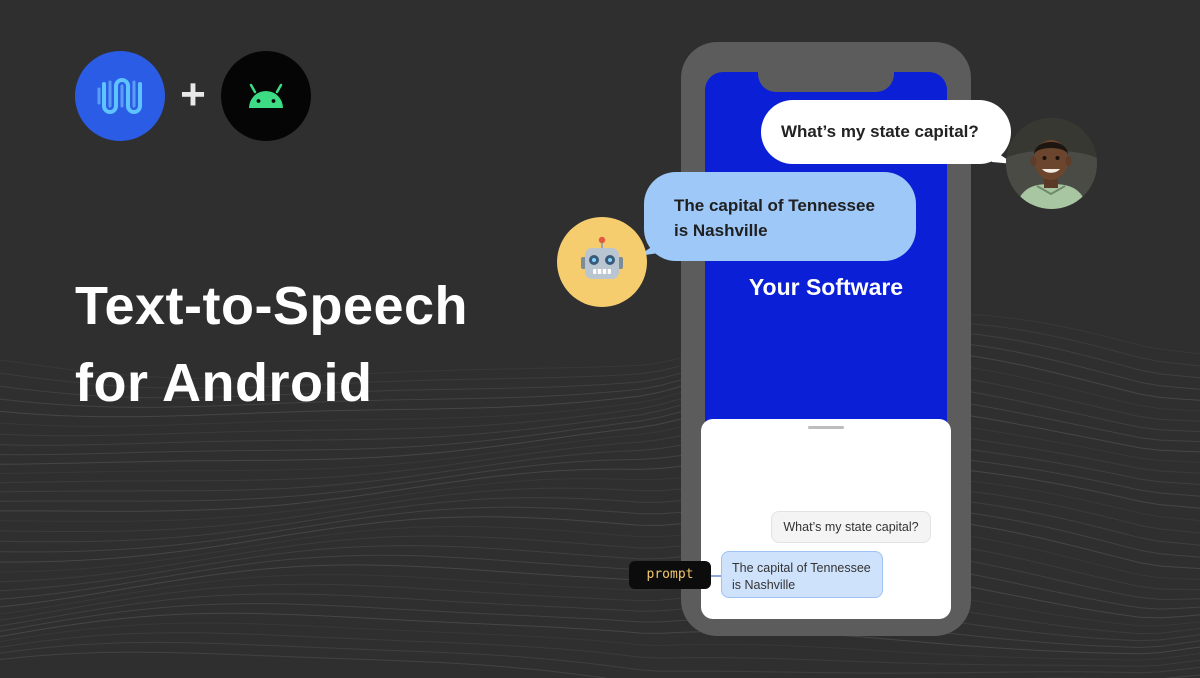 The image size is (1200, 678). Describe the element at coordinates (780, 216) in the screenshot. I see `ai-speech-bubble: The capital of Tennessee is Nashville` at that location.